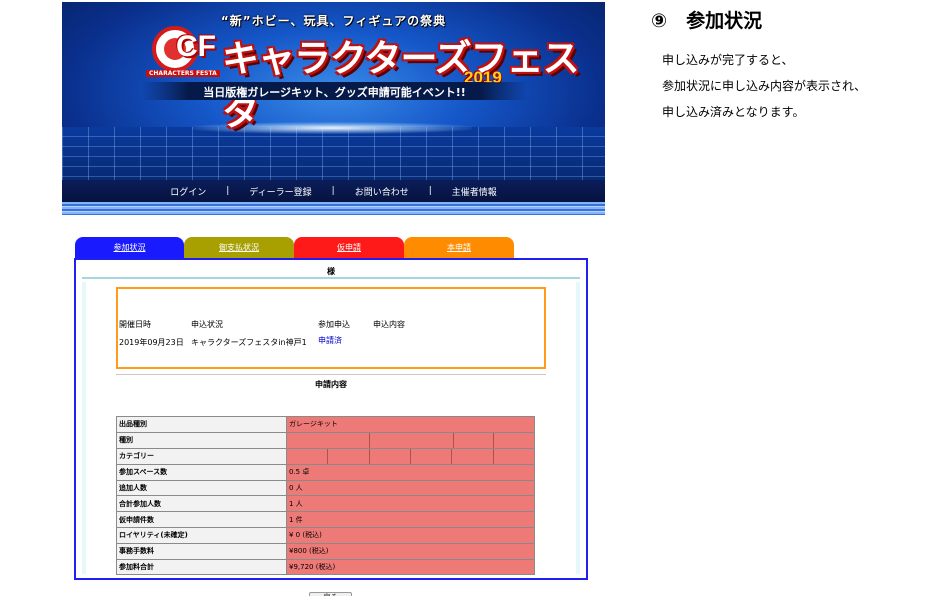 This screenshot has height=596, width=950. I want to click on table-row: 仮申請件数 1 件, so click(325, 519).